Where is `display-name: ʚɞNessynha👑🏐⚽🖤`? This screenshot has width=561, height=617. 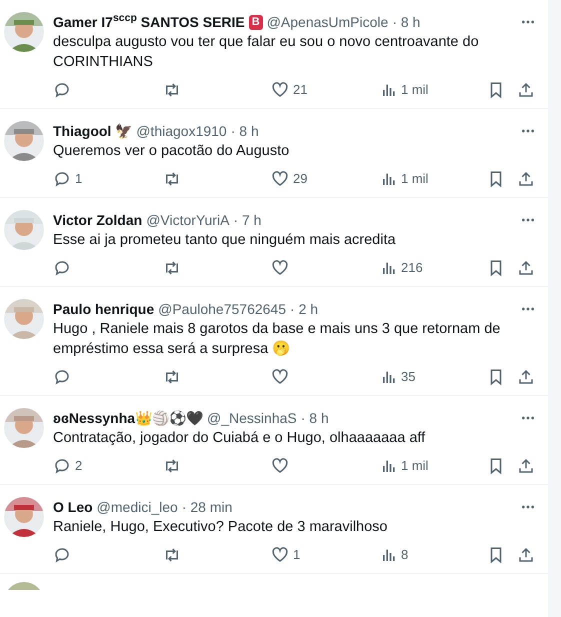
display-name: ʚɞNessynha👑🏐⚽🖤 is located at coordinates (128, 418).